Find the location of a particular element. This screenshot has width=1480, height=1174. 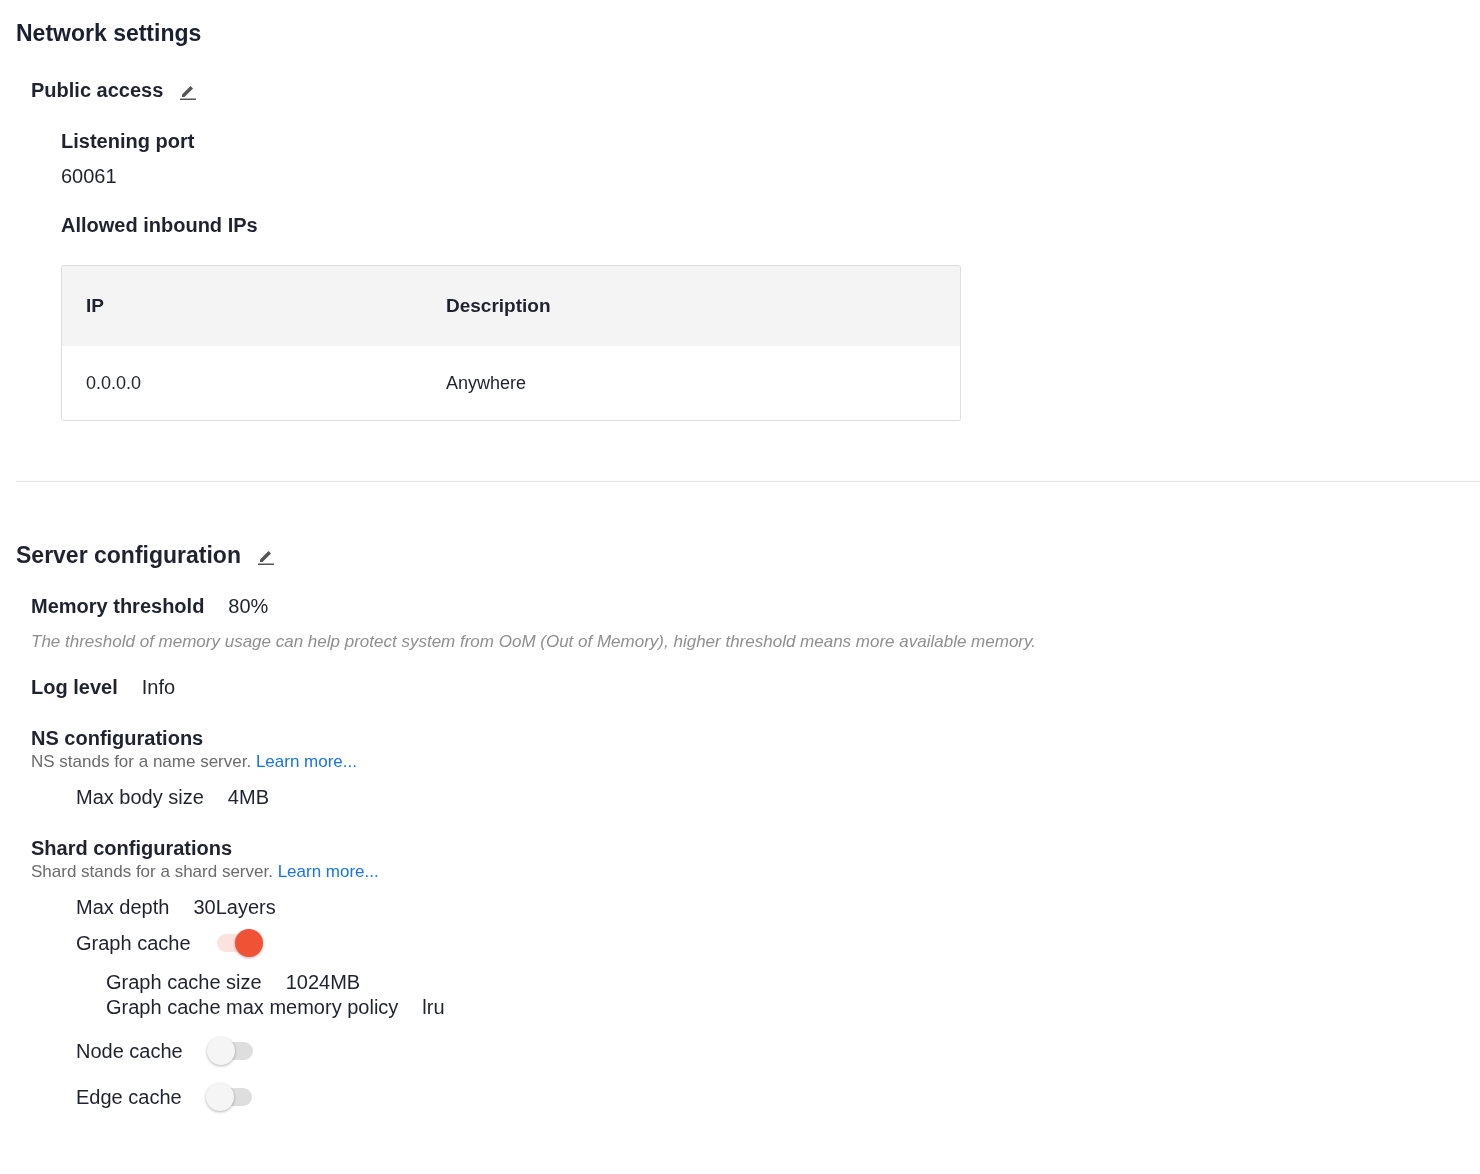

section-title: Server configuration is located at coordinates (128, 555).